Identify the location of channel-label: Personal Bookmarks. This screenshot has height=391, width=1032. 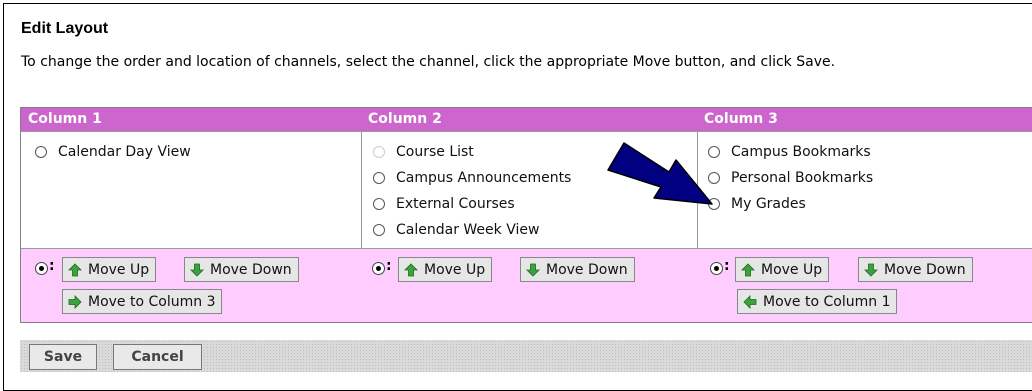
(802, 178).